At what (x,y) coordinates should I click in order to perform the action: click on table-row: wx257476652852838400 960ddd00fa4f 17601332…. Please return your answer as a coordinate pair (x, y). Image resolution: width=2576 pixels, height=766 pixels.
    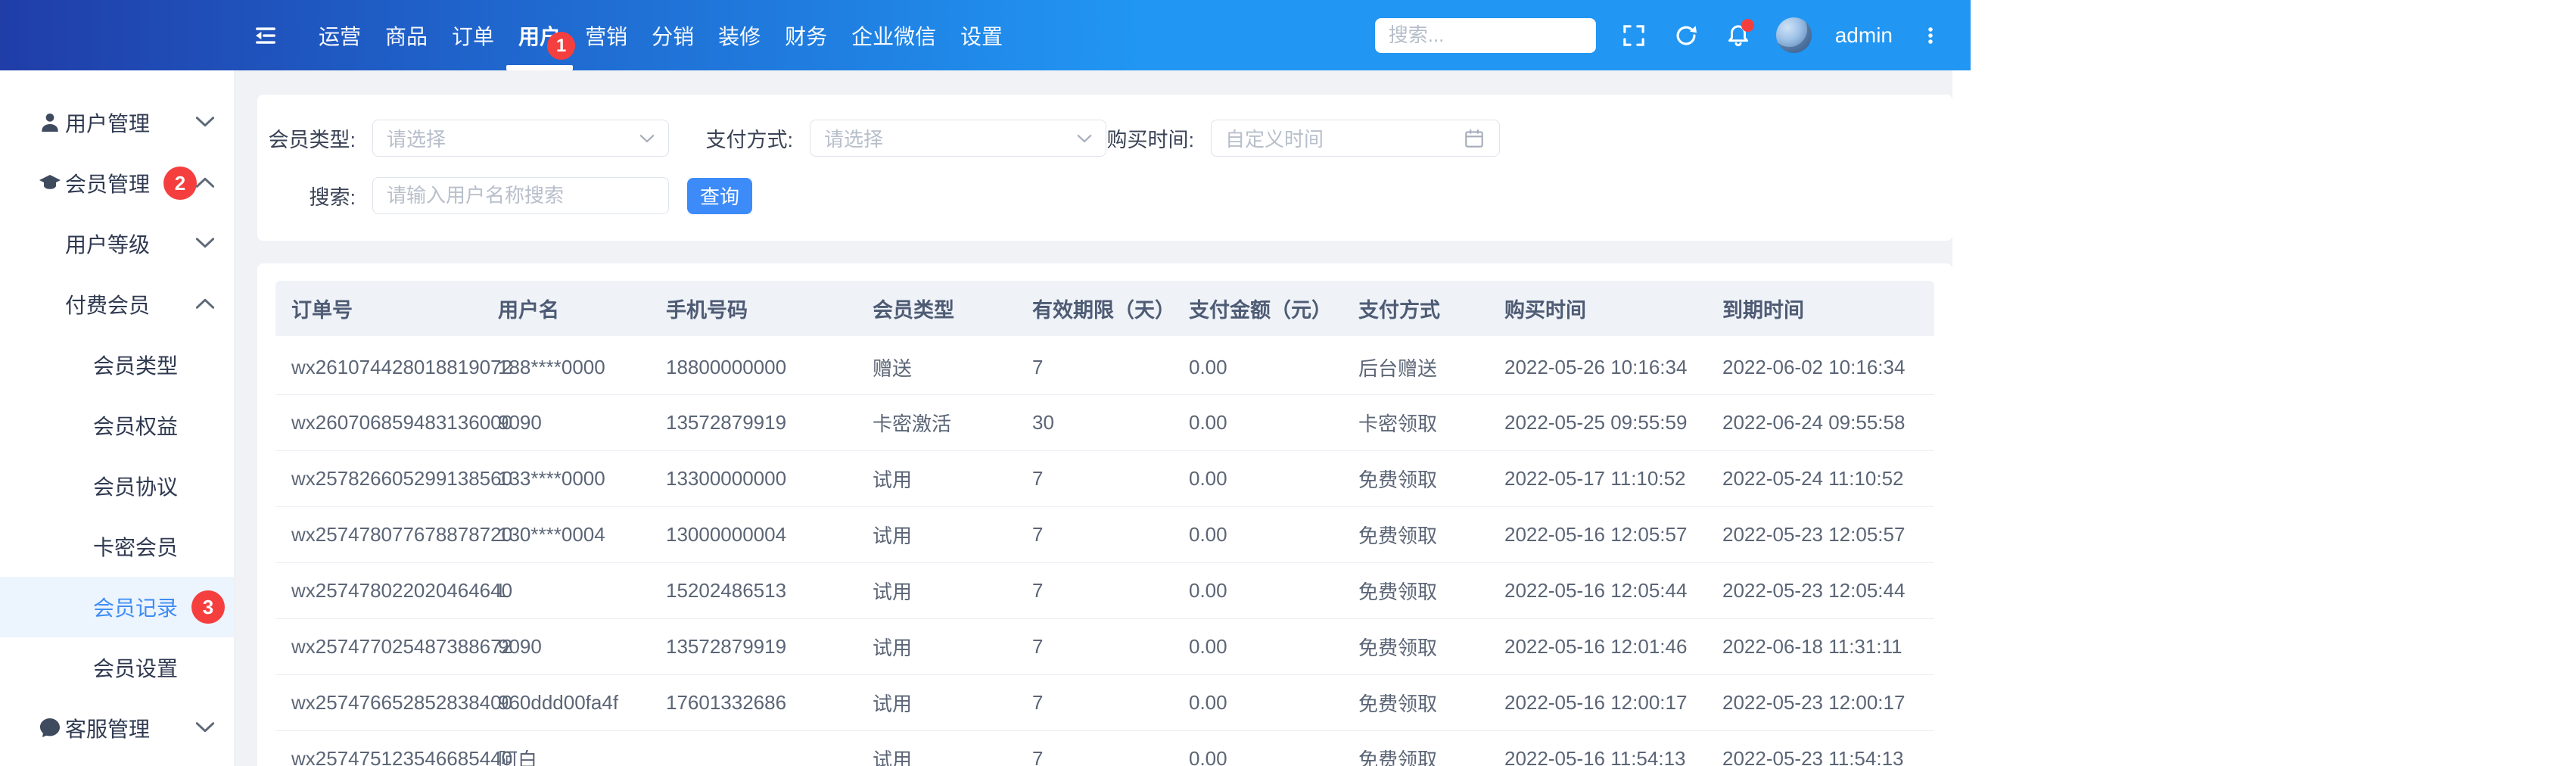
    Looking at the image, I should click on (1104, 702).